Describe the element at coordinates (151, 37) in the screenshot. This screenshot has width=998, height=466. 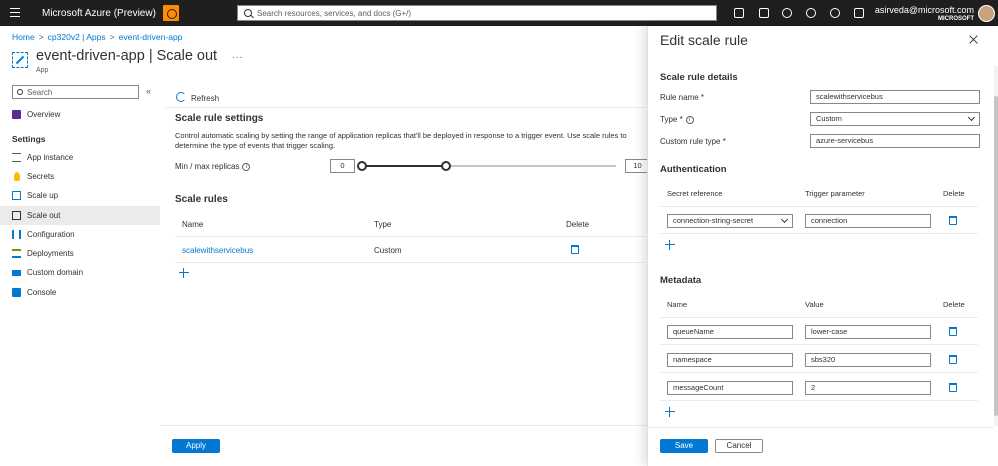
I see `breadcrumb-app: event-driven-app` at that location.